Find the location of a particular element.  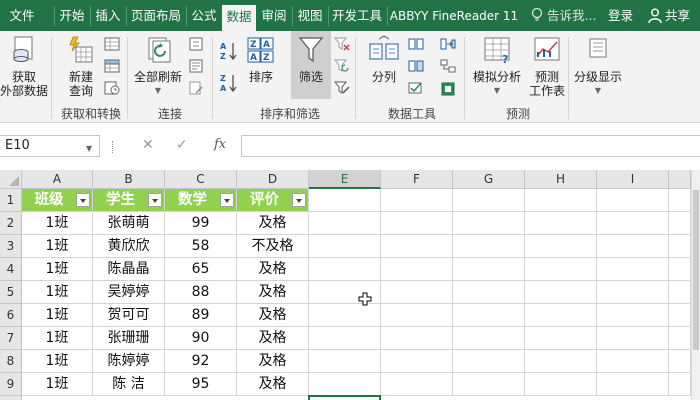

cell-i5 is located at coordinates (633, 292).